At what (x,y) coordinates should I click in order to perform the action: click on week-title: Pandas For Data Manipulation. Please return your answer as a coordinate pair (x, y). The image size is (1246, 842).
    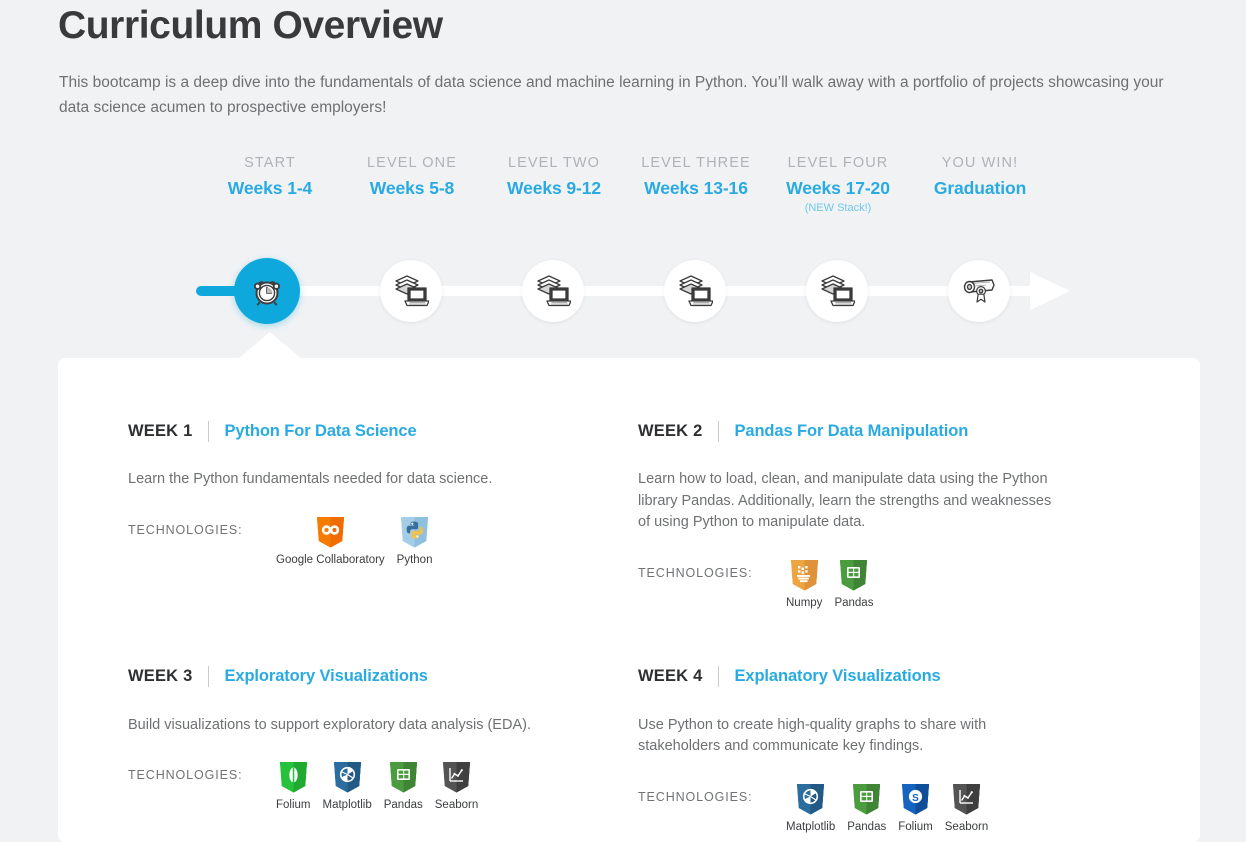
    Looking at the image, I should click on (851, 431).